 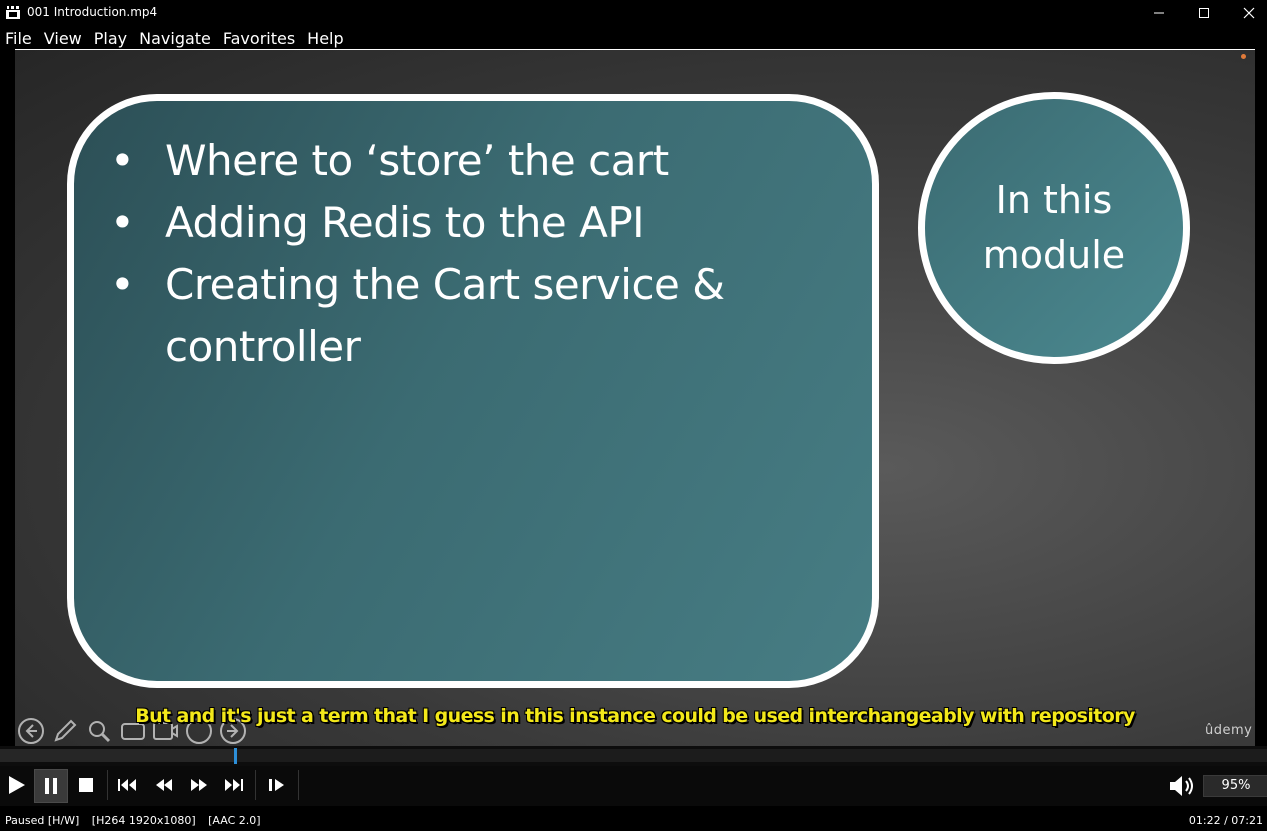 I want to click on menu-bar: File View Play Navigate Favorites Help, so click(x=633, y=38).